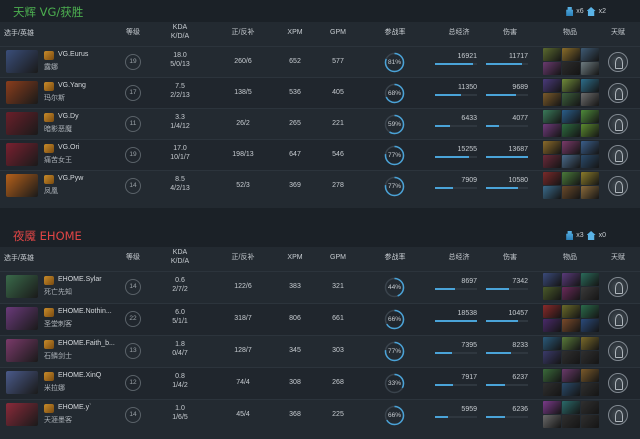  What do you see at coordinates (507, 64) in the screenshot?
I see `damage-bar` at bounding box center [507, 64].